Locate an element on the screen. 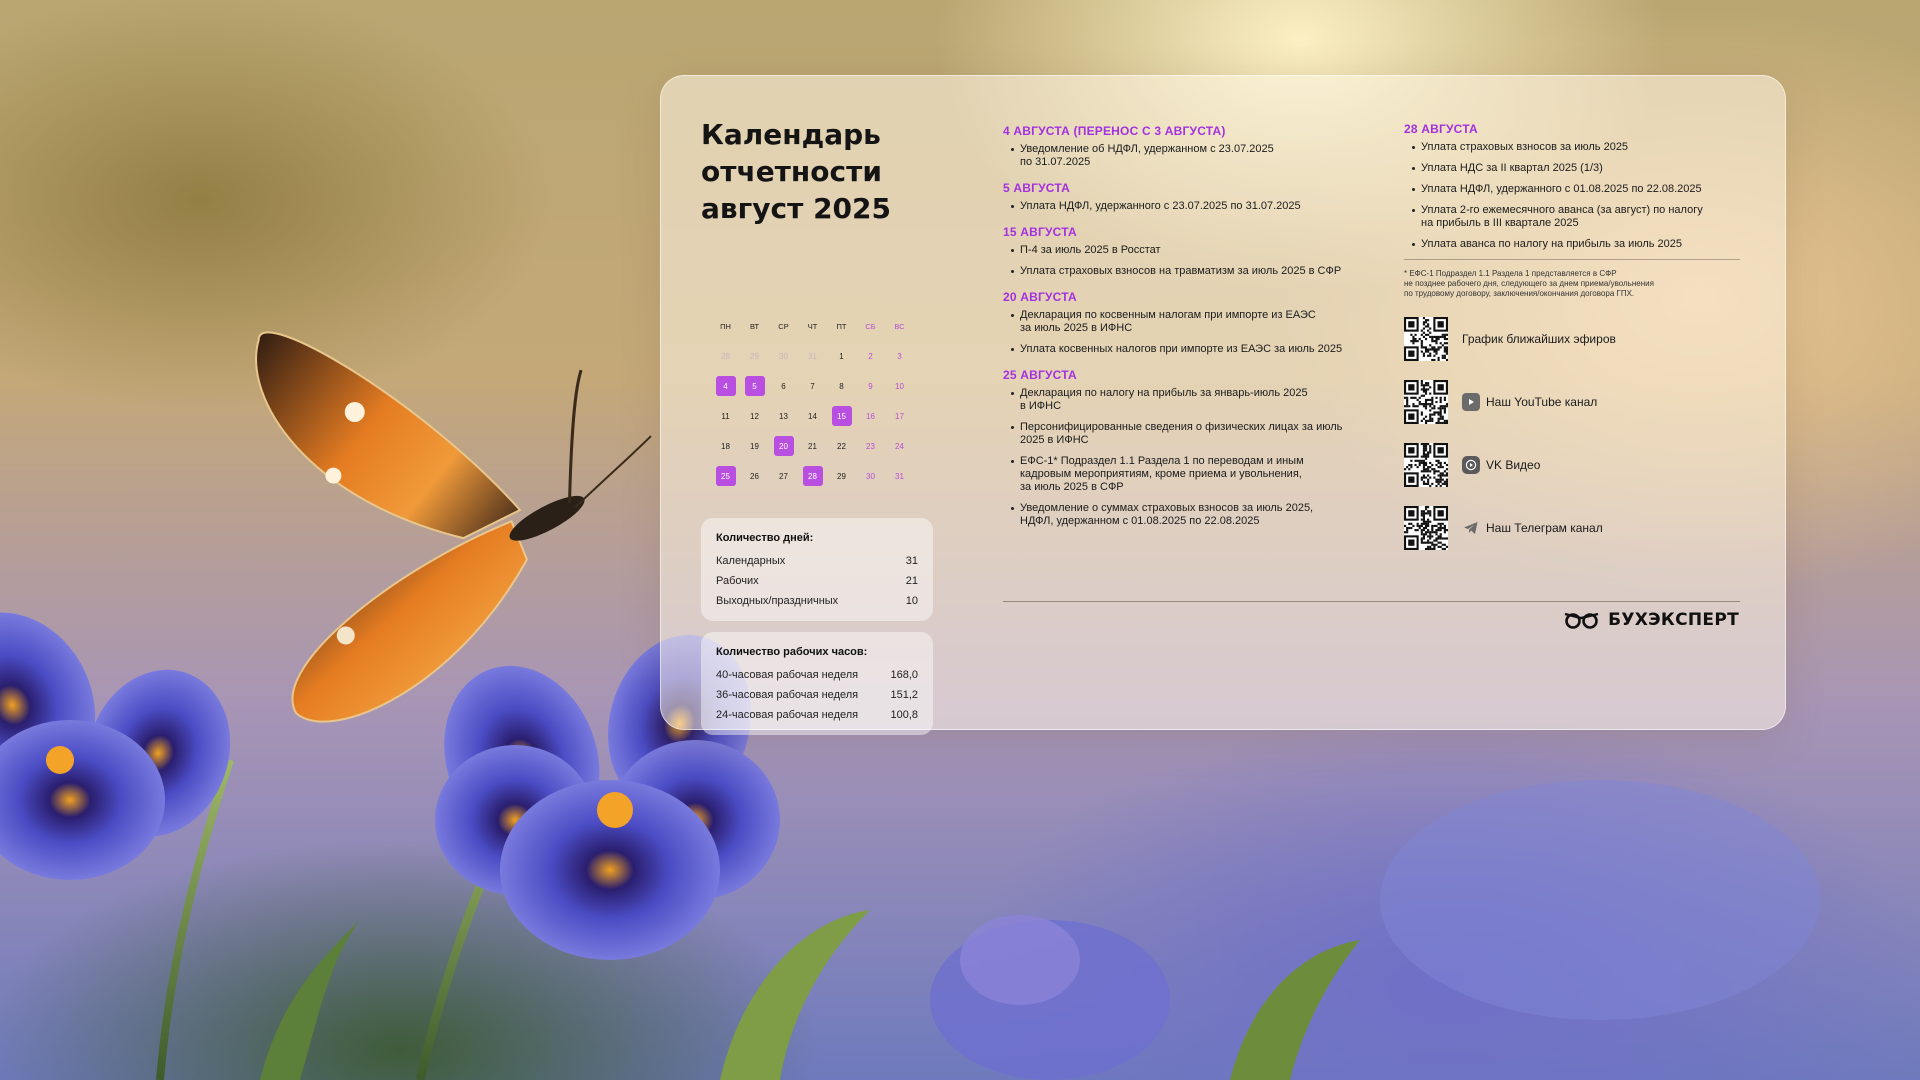 The height and width of the screenshot is (1080, 1920). divider is located at coordinates (1572, 259).